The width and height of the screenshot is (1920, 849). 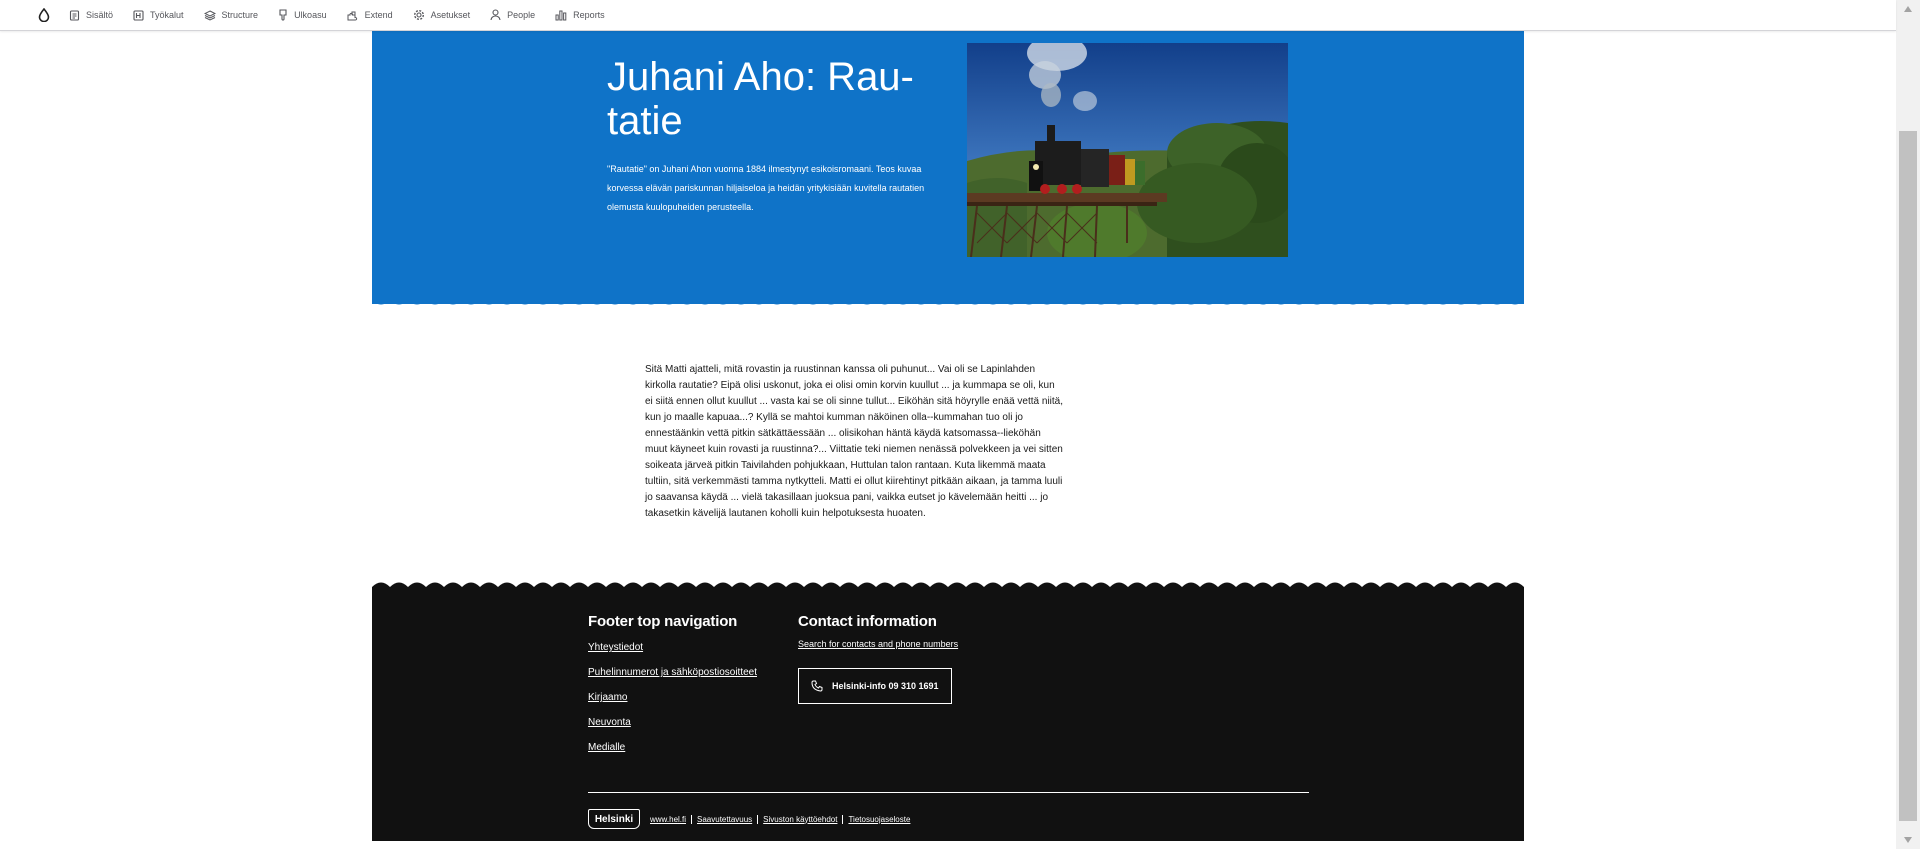 What do you see at coordinates (672, 747) in the screenshot?
I see `footer-link-medialle: Medialle` at bounding box center [672, 747].